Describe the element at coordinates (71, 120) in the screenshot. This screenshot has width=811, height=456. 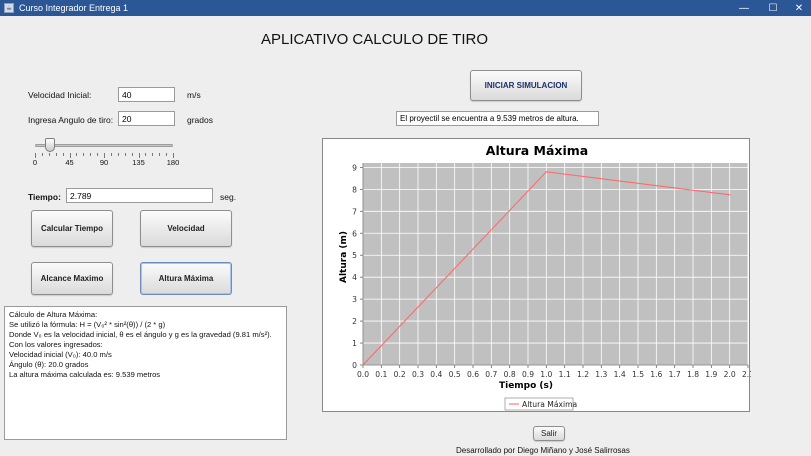
I see `angle-label: Ingresa Angulo de tiro:` at that location.